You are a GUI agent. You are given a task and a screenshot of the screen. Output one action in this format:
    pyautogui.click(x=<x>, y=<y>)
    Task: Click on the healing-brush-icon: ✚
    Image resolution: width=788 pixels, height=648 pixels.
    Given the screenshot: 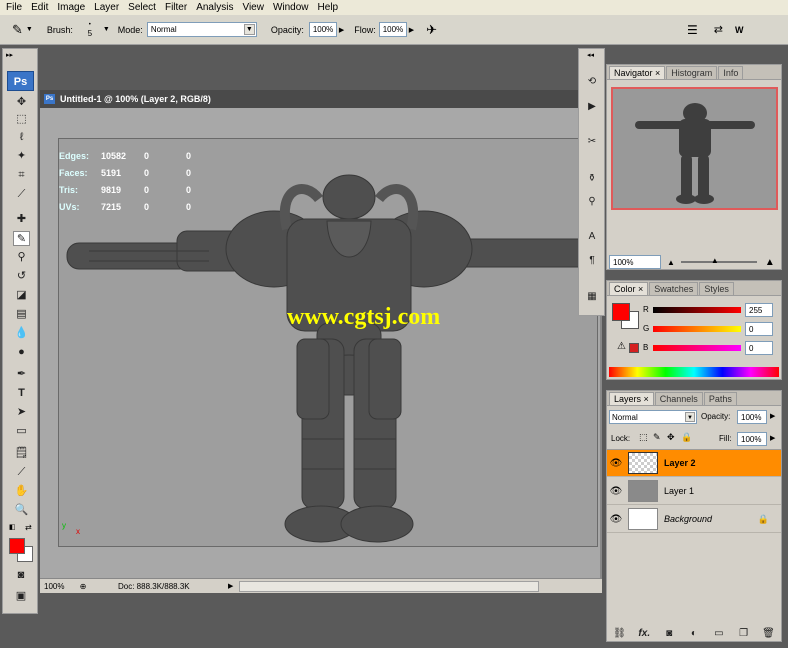 What is the action you would take?
    pyautogui.click(x=21, y=219)
    